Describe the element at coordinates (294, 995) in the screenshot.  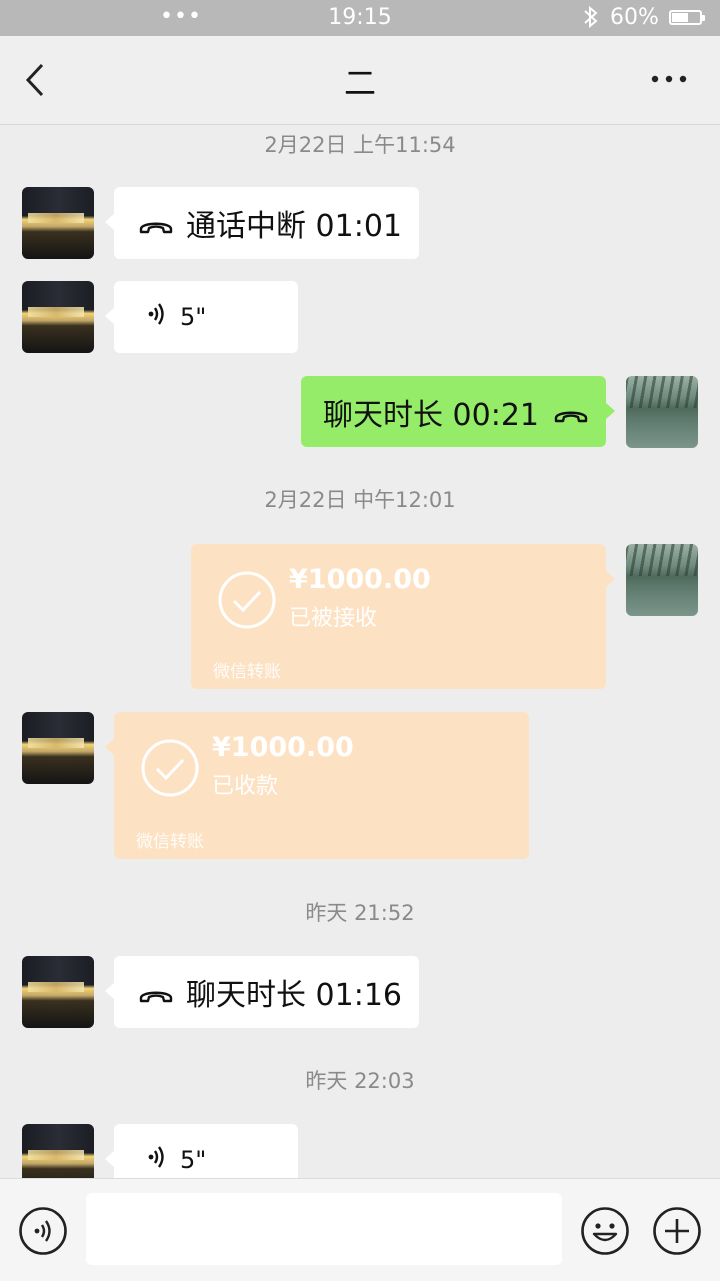
I see `call-message-text: 聊天时长 01:16` at that location.